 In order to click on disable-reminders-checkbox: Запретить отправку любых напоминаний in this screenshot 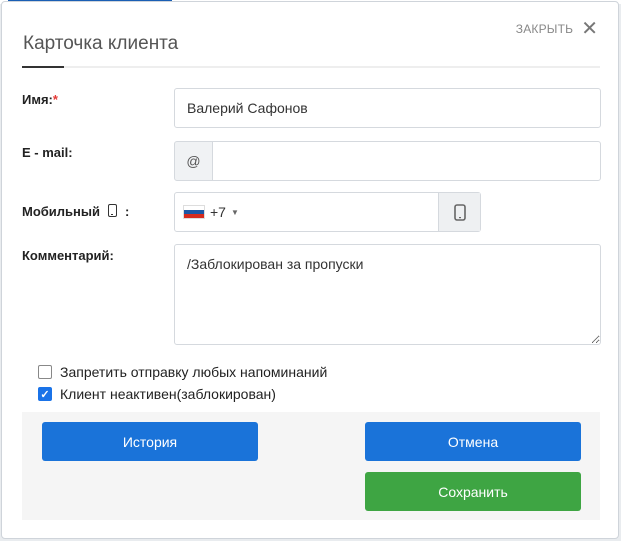, I will do `click(182, 372)`.